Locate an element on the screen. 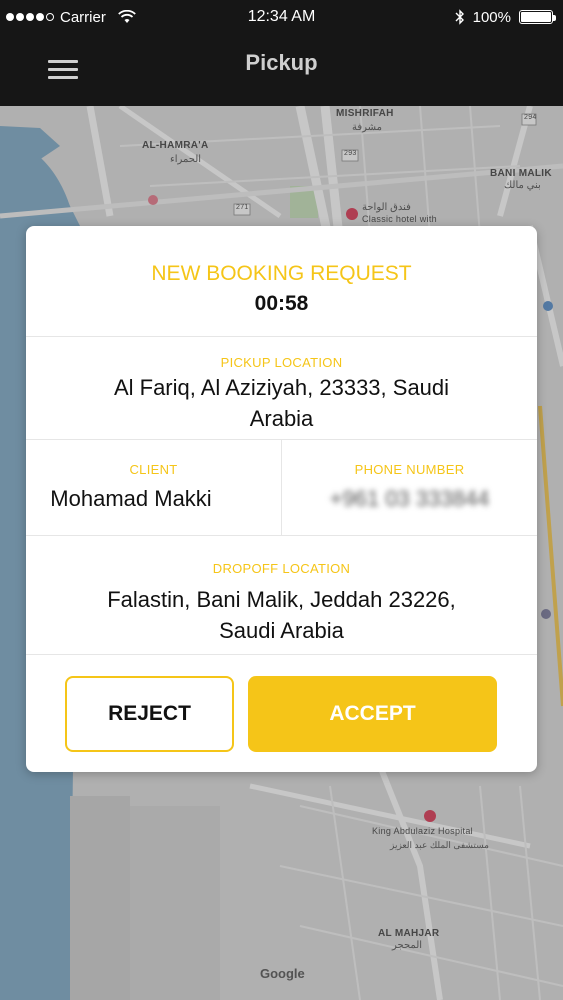 The height and width of the screenshot is (1000, 563). dialog-title: NEW BOOKING REQUEST is located at coordinates (281, 273).